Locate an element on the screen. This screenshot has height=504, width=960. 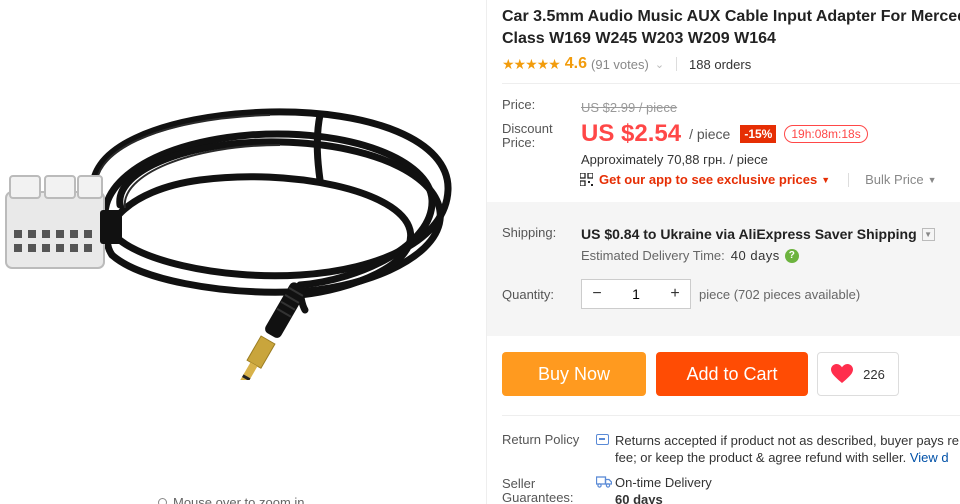
rating-score: 4.6 is located at coordinates (576, 63).